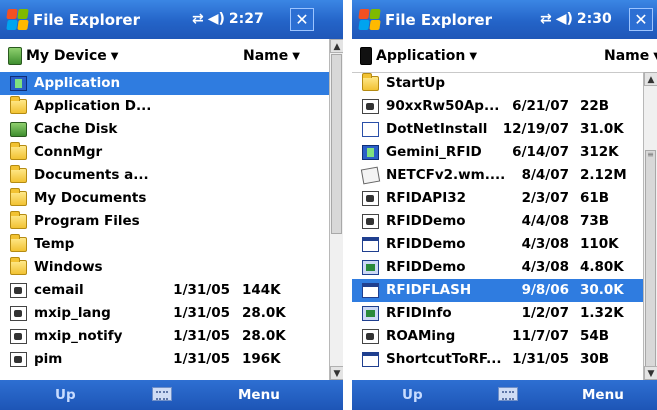 This screenshot has width=657, height=410. I want to click on list-item: 90xxRw50Ap... 6/21/07 22B, so click(497, 106).